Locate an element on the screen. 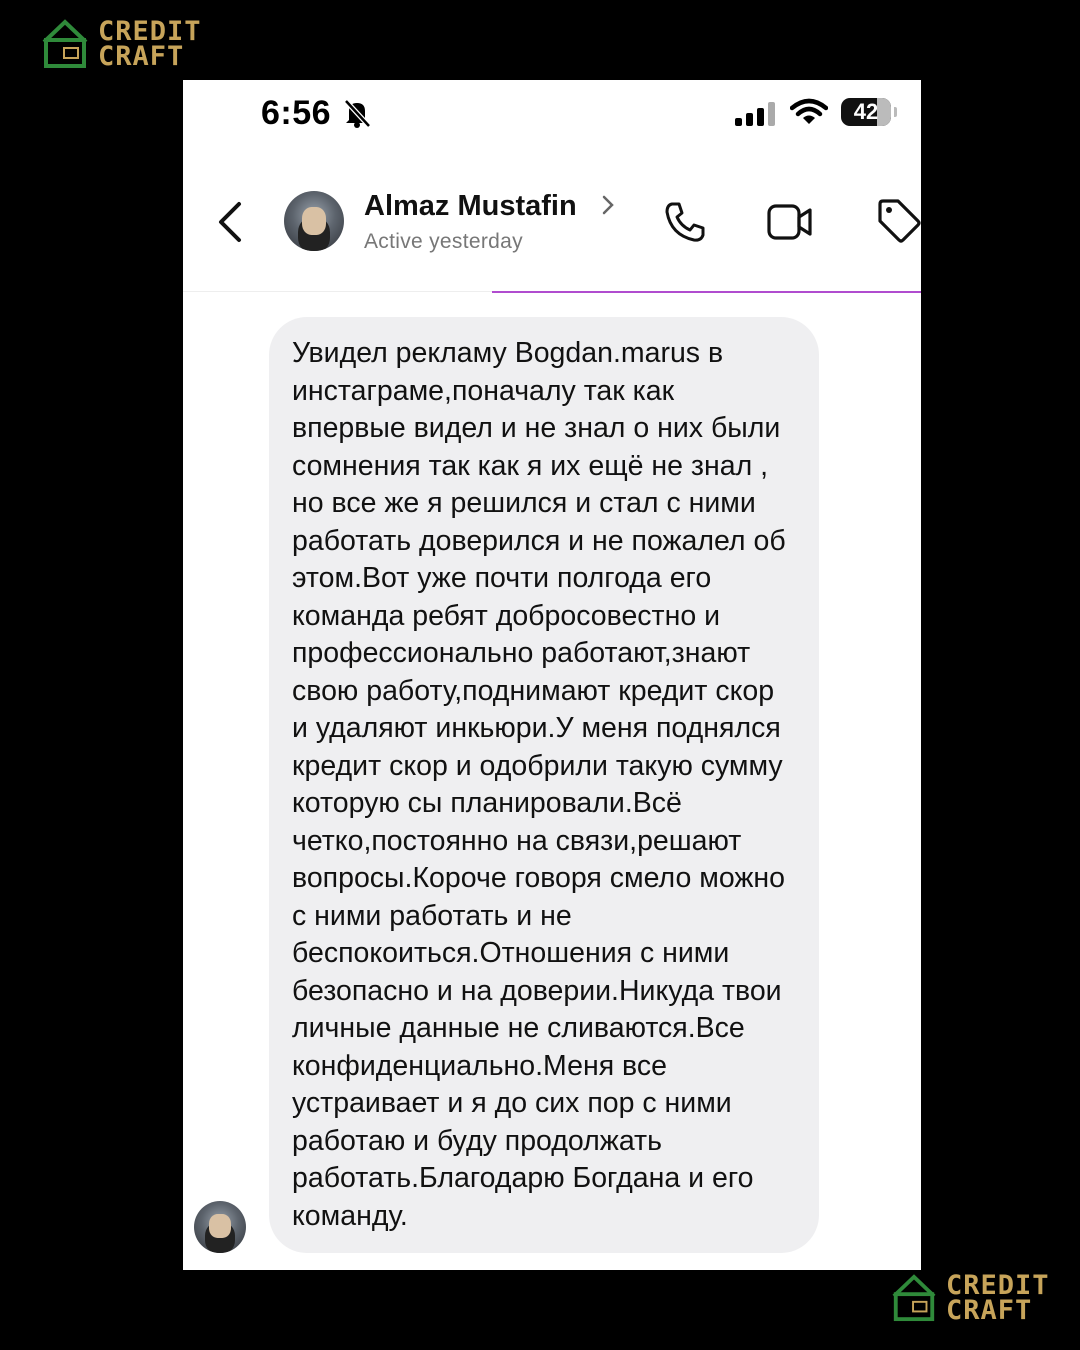 The height and width of the screenshot is (1350, 1080). tag-icon is located at coordinates (898, 221).